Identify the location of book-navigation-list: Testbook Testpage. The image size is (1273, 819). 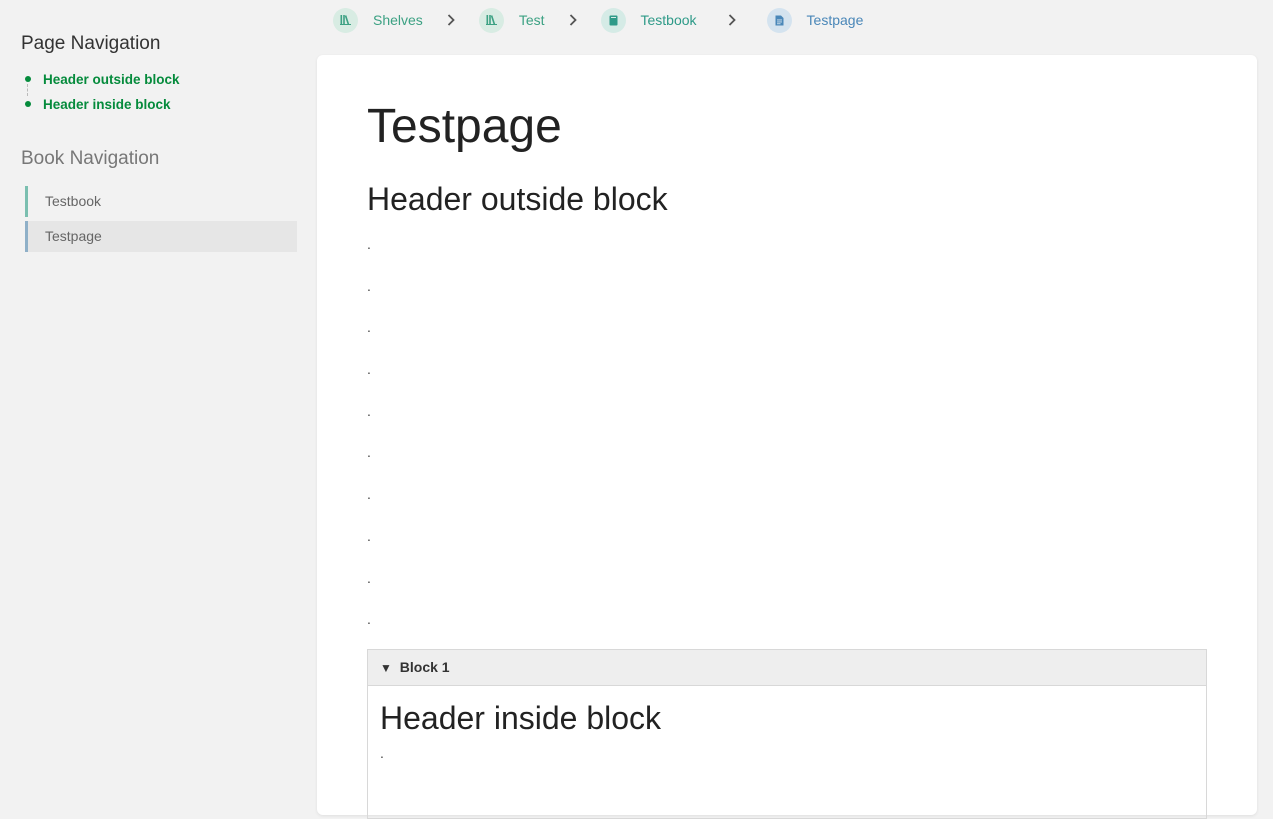
(161, 221).